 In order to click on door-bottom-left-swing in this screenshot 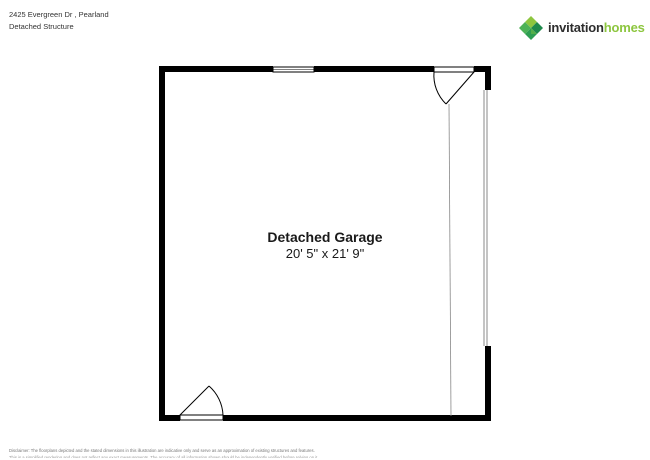, I will do `click(216, 400)`.